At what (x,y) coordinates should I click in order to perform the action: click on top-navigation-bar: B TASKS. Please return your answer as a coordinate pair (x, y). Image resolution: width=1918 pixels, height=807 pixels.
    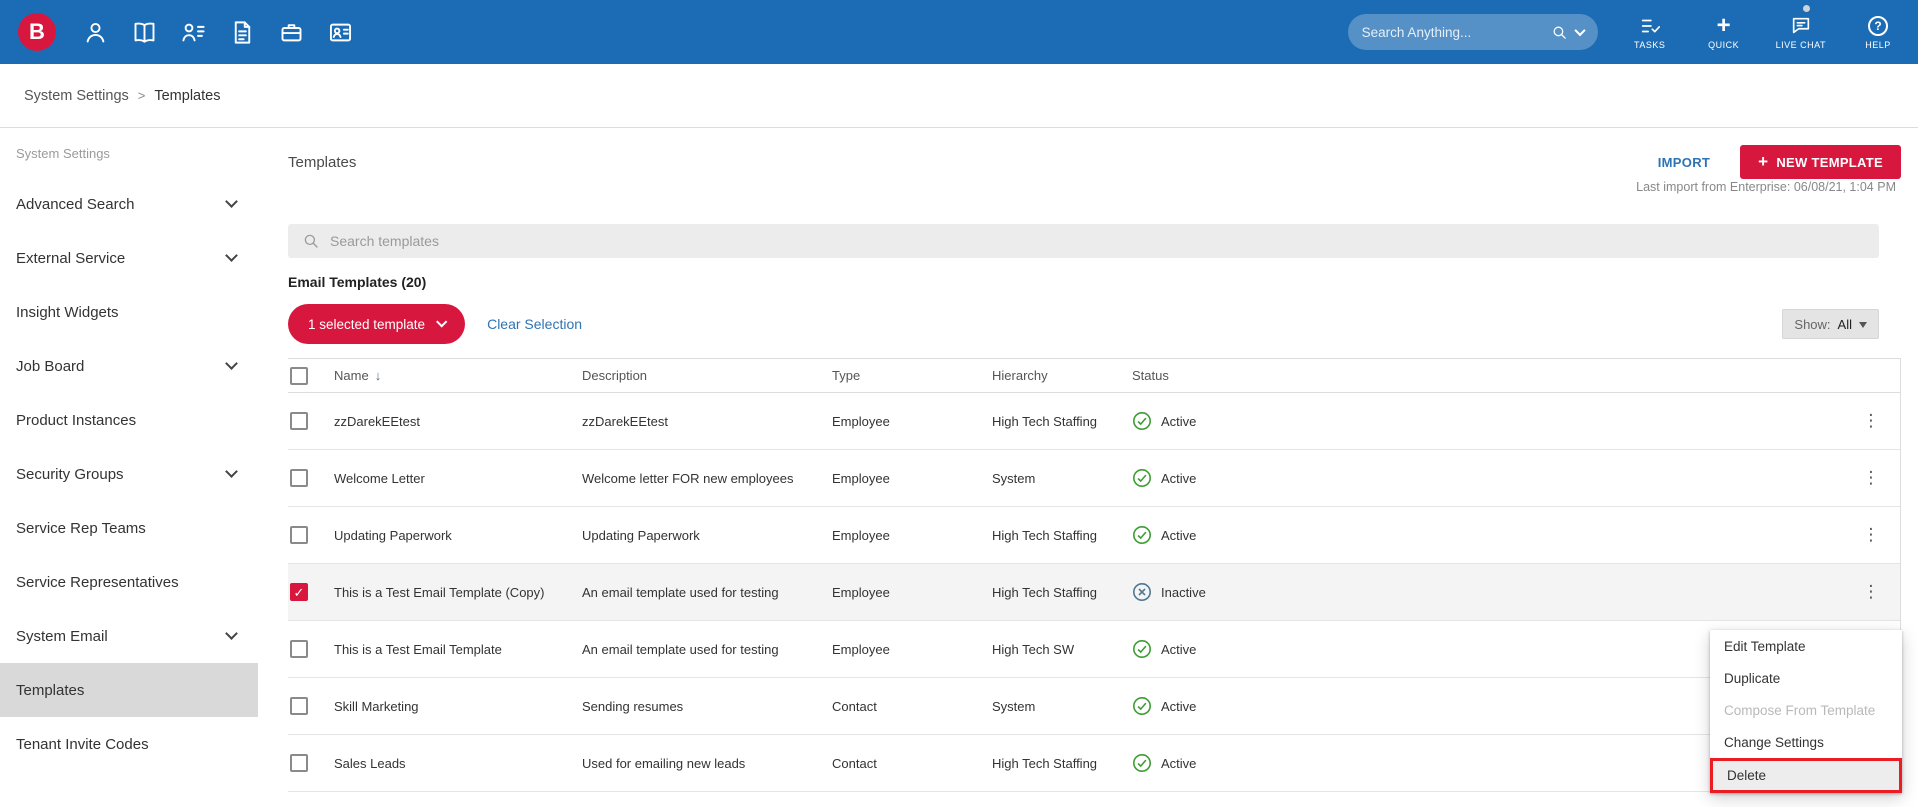
    Looking at the image, I should click on (959, 32).